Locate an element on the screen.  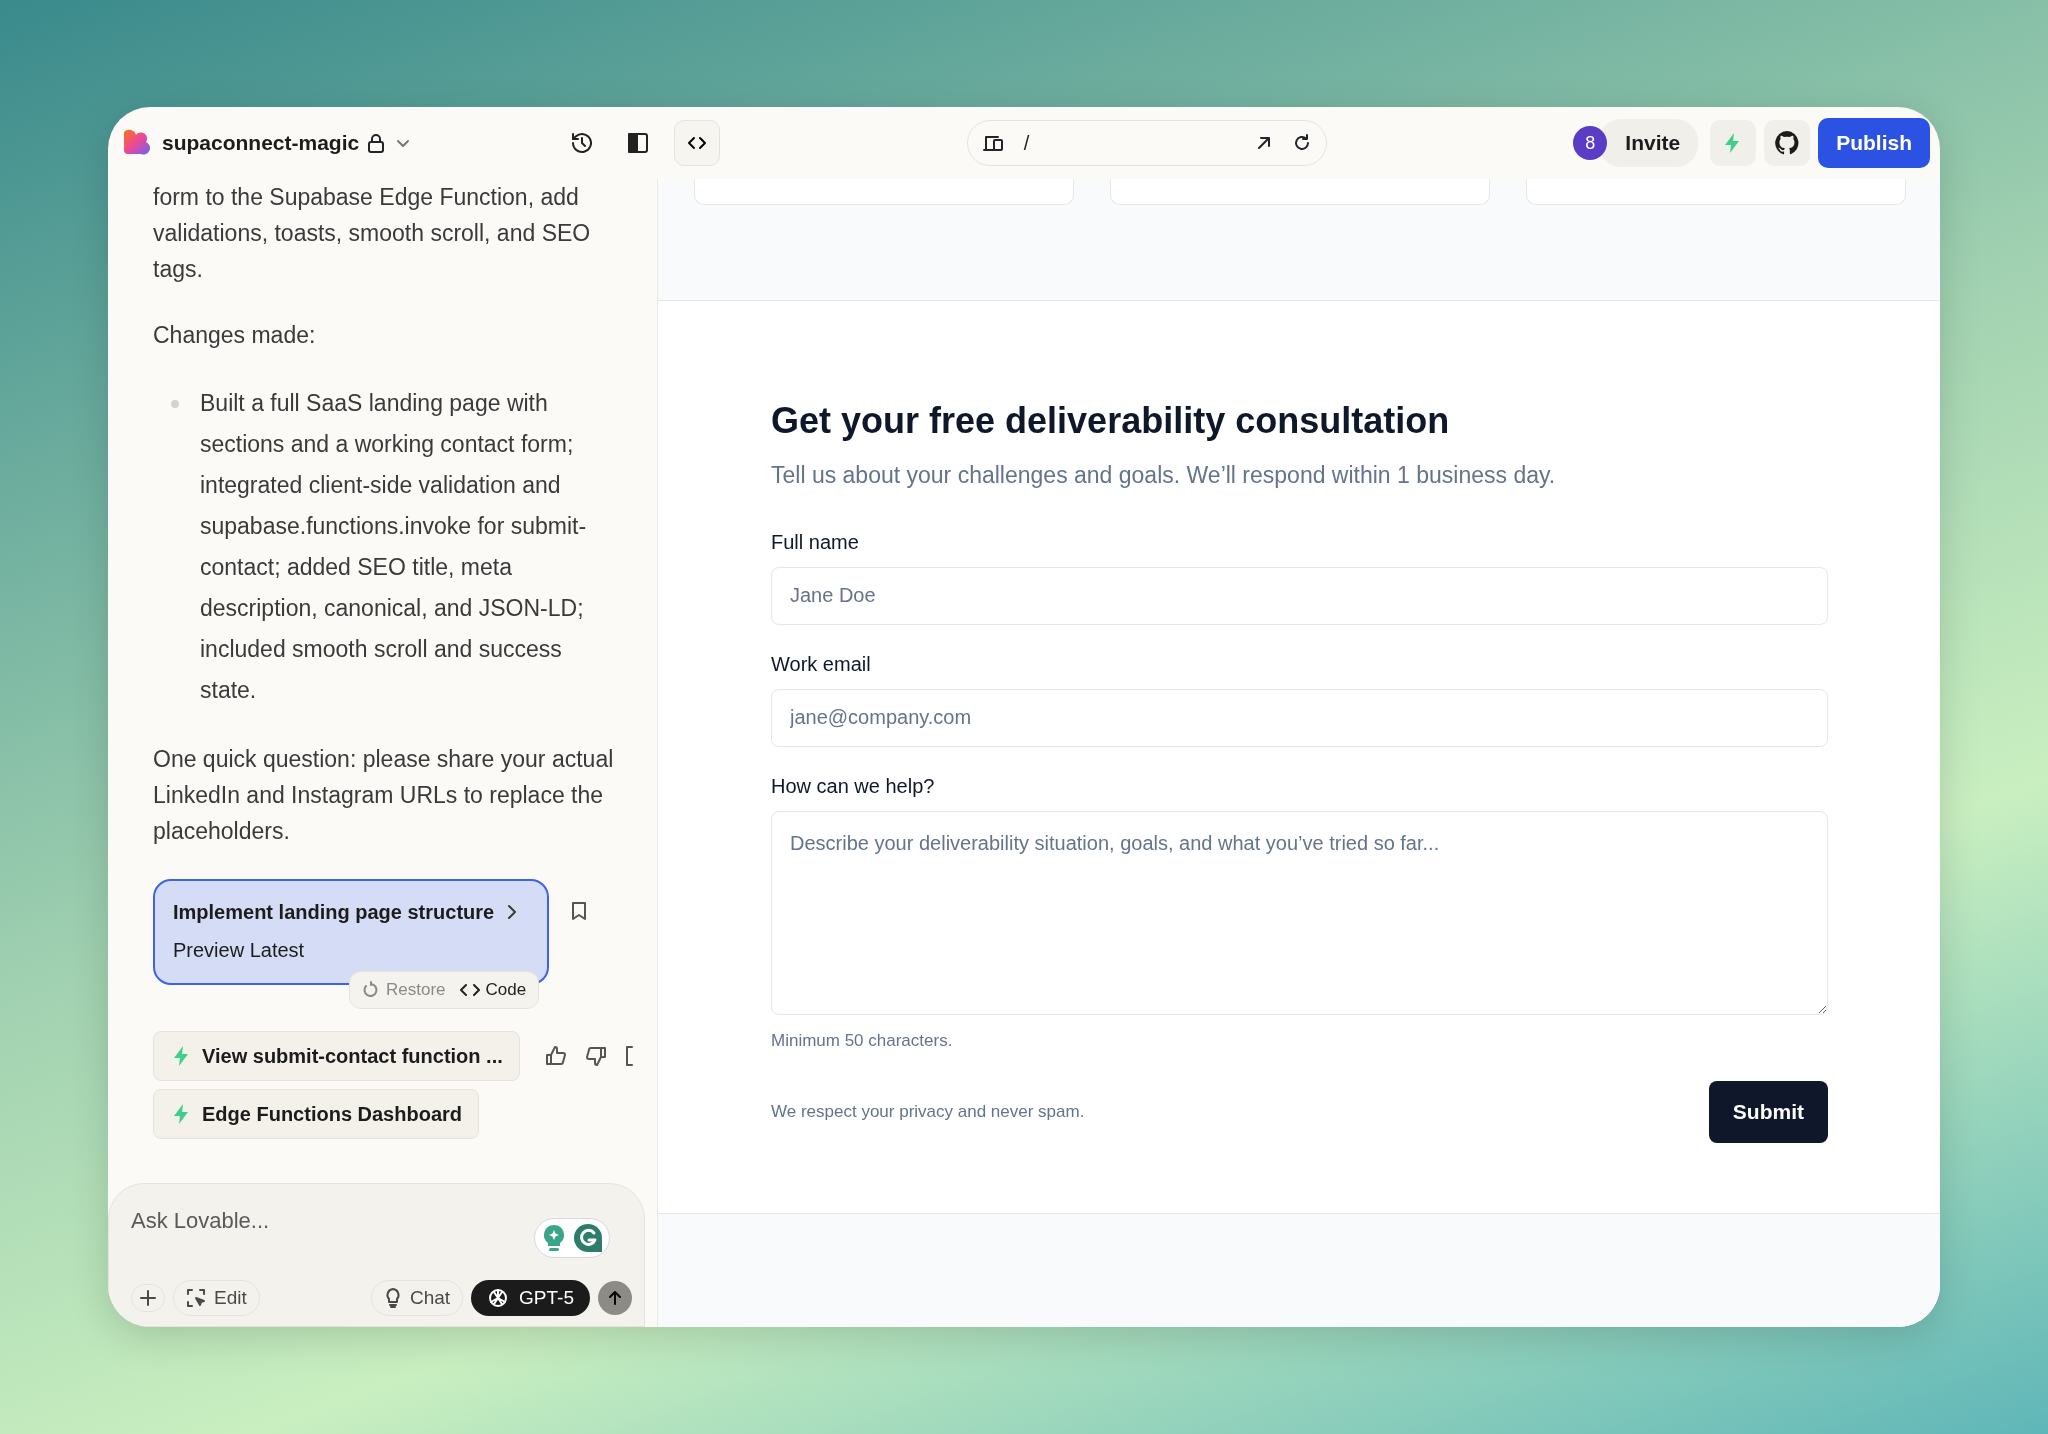
model-selector-button: GPT-5 is located at coordinates (530, 1297).